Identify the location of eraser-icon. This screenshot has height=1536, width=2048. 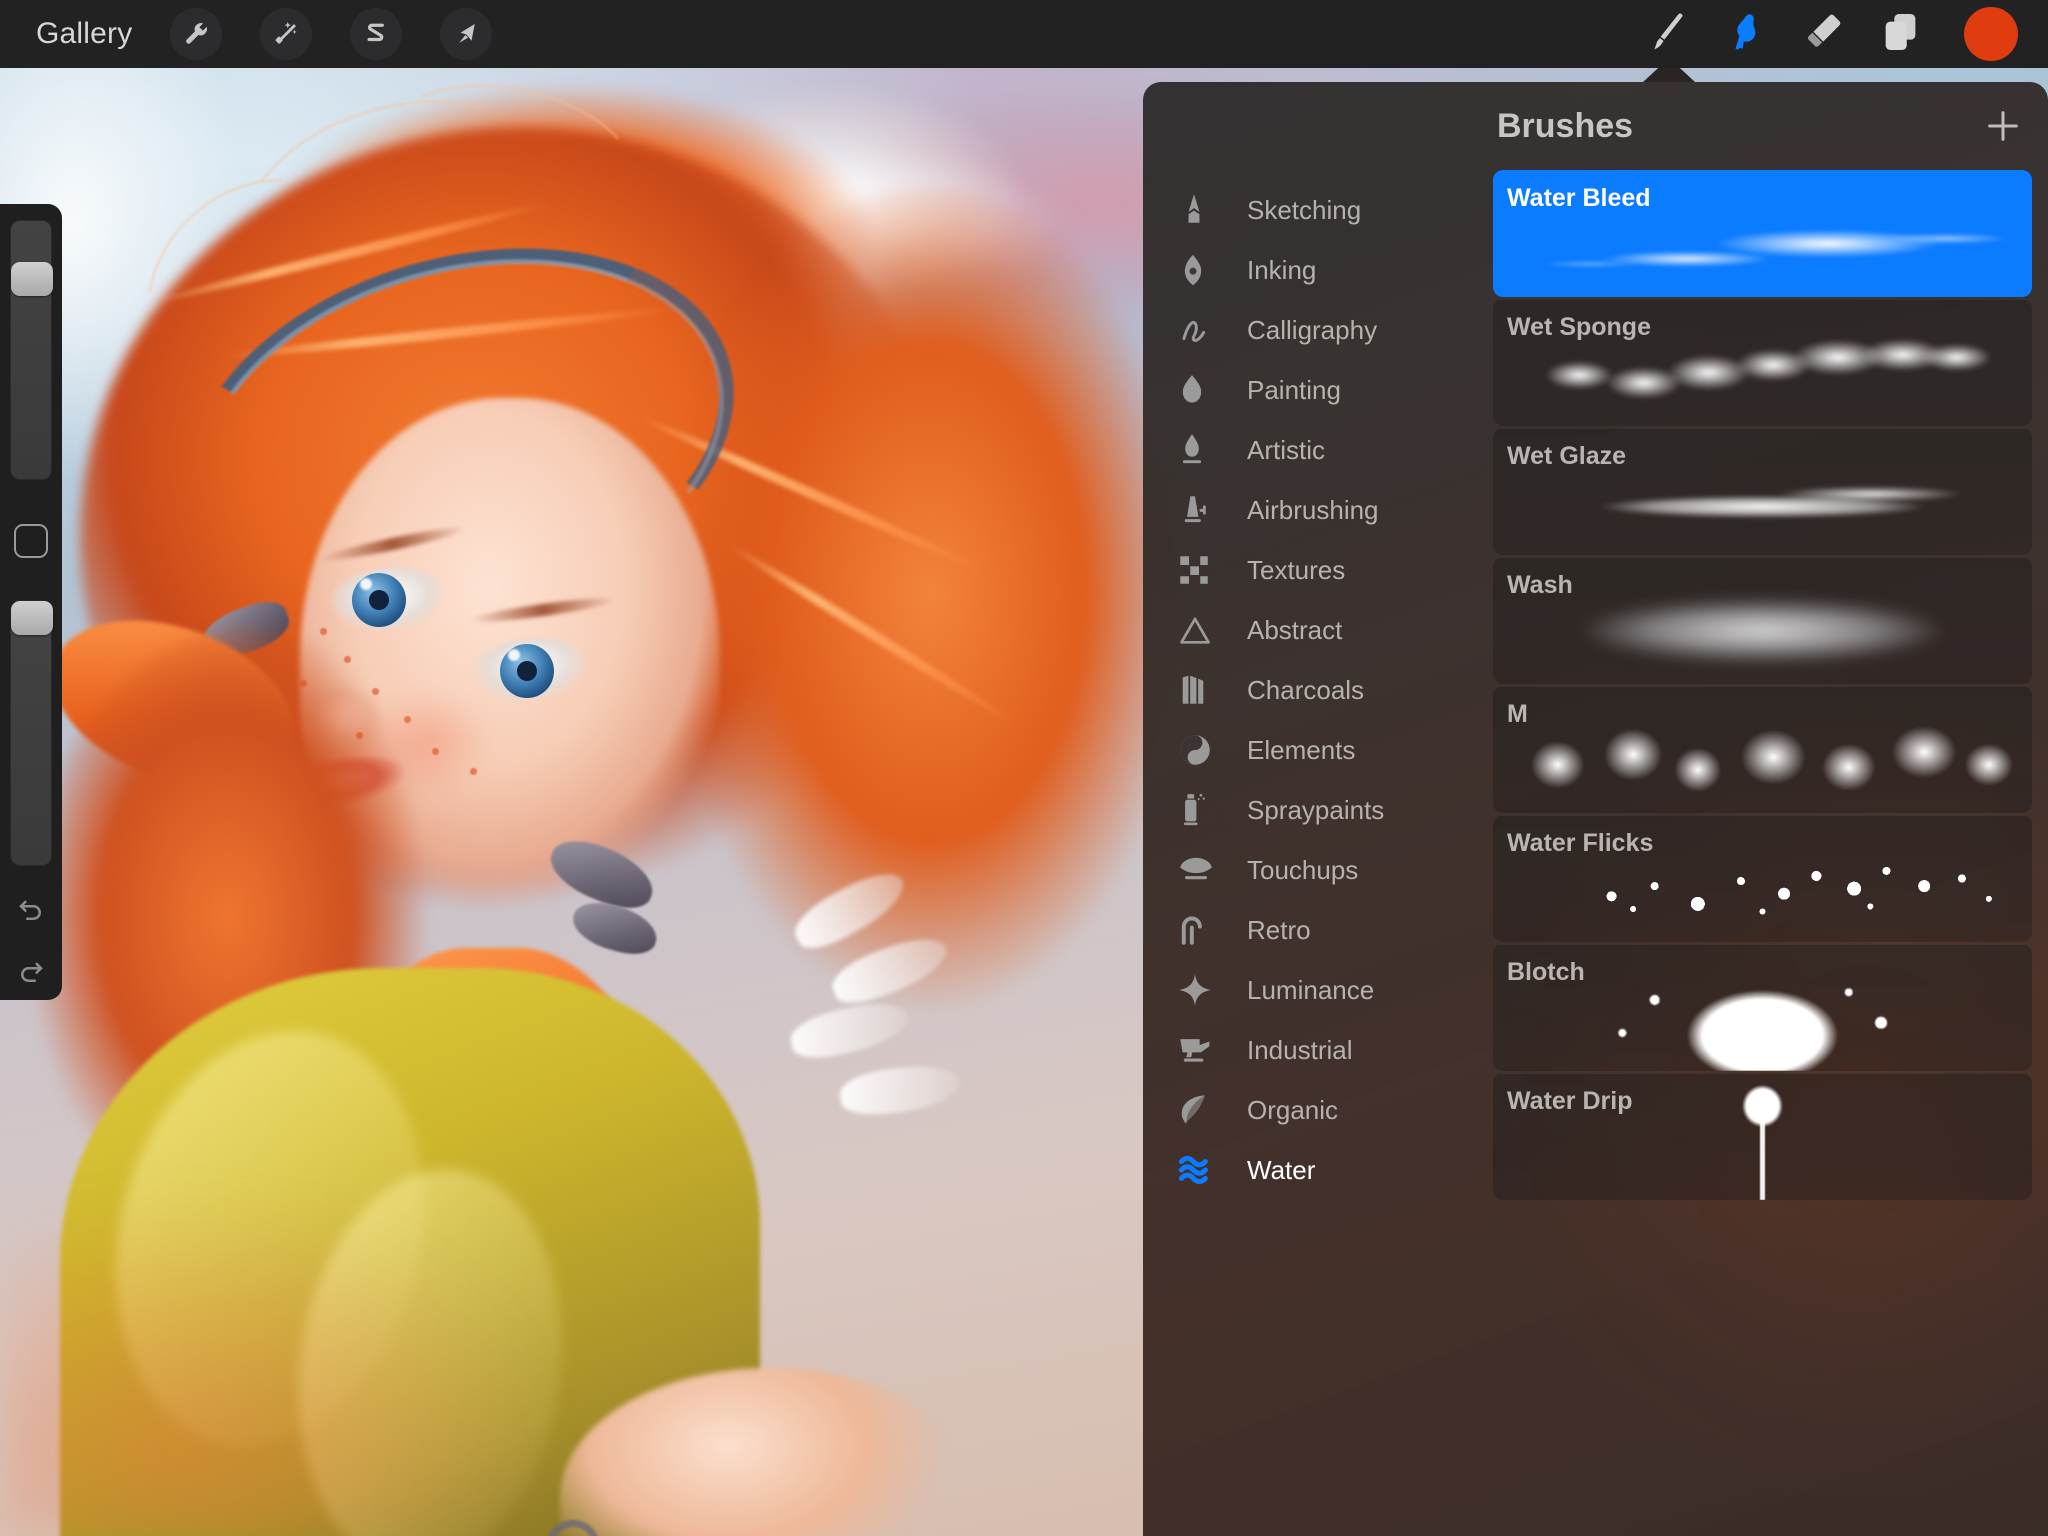
(1823, 34).